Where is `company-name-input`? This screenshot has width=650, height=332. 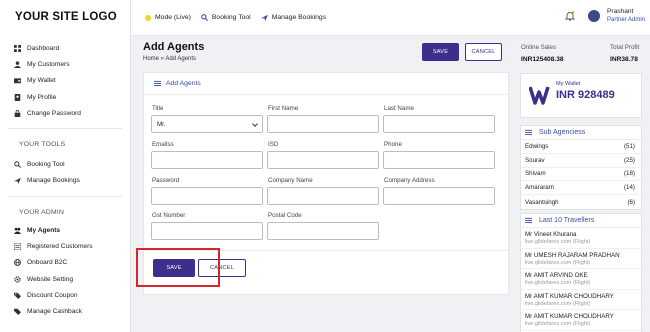
company-name-input is located at coordinates (323, 196).